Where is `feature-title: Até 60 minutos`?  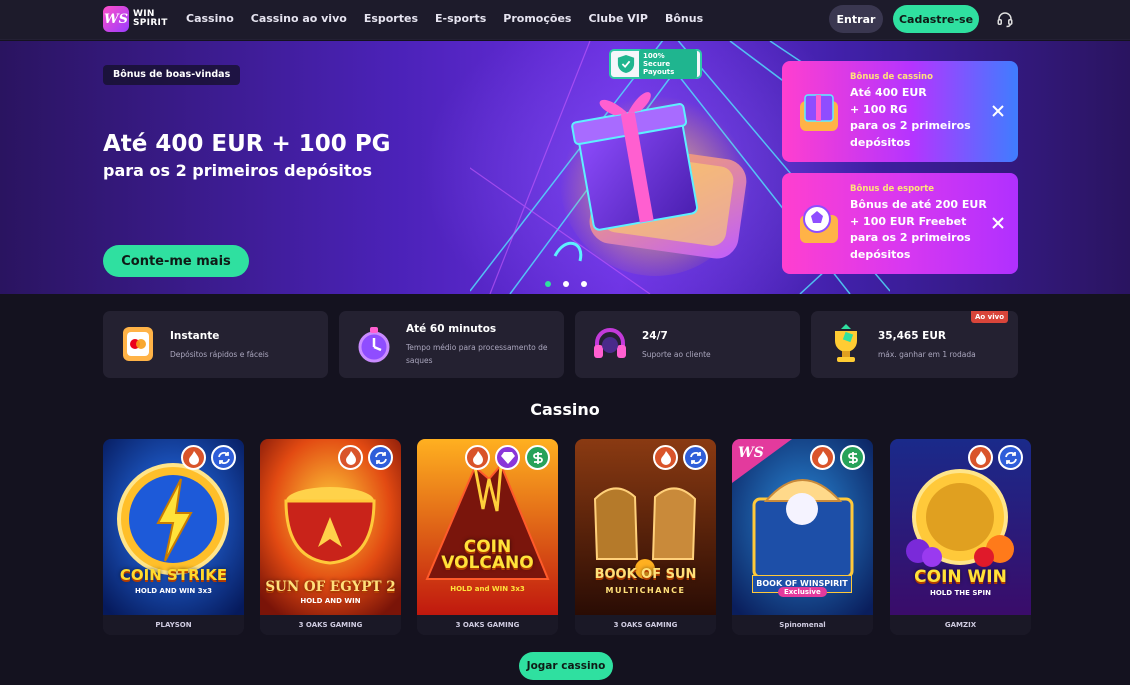 feature-title: Até 60 minutos is located at coordinates (451, 329).